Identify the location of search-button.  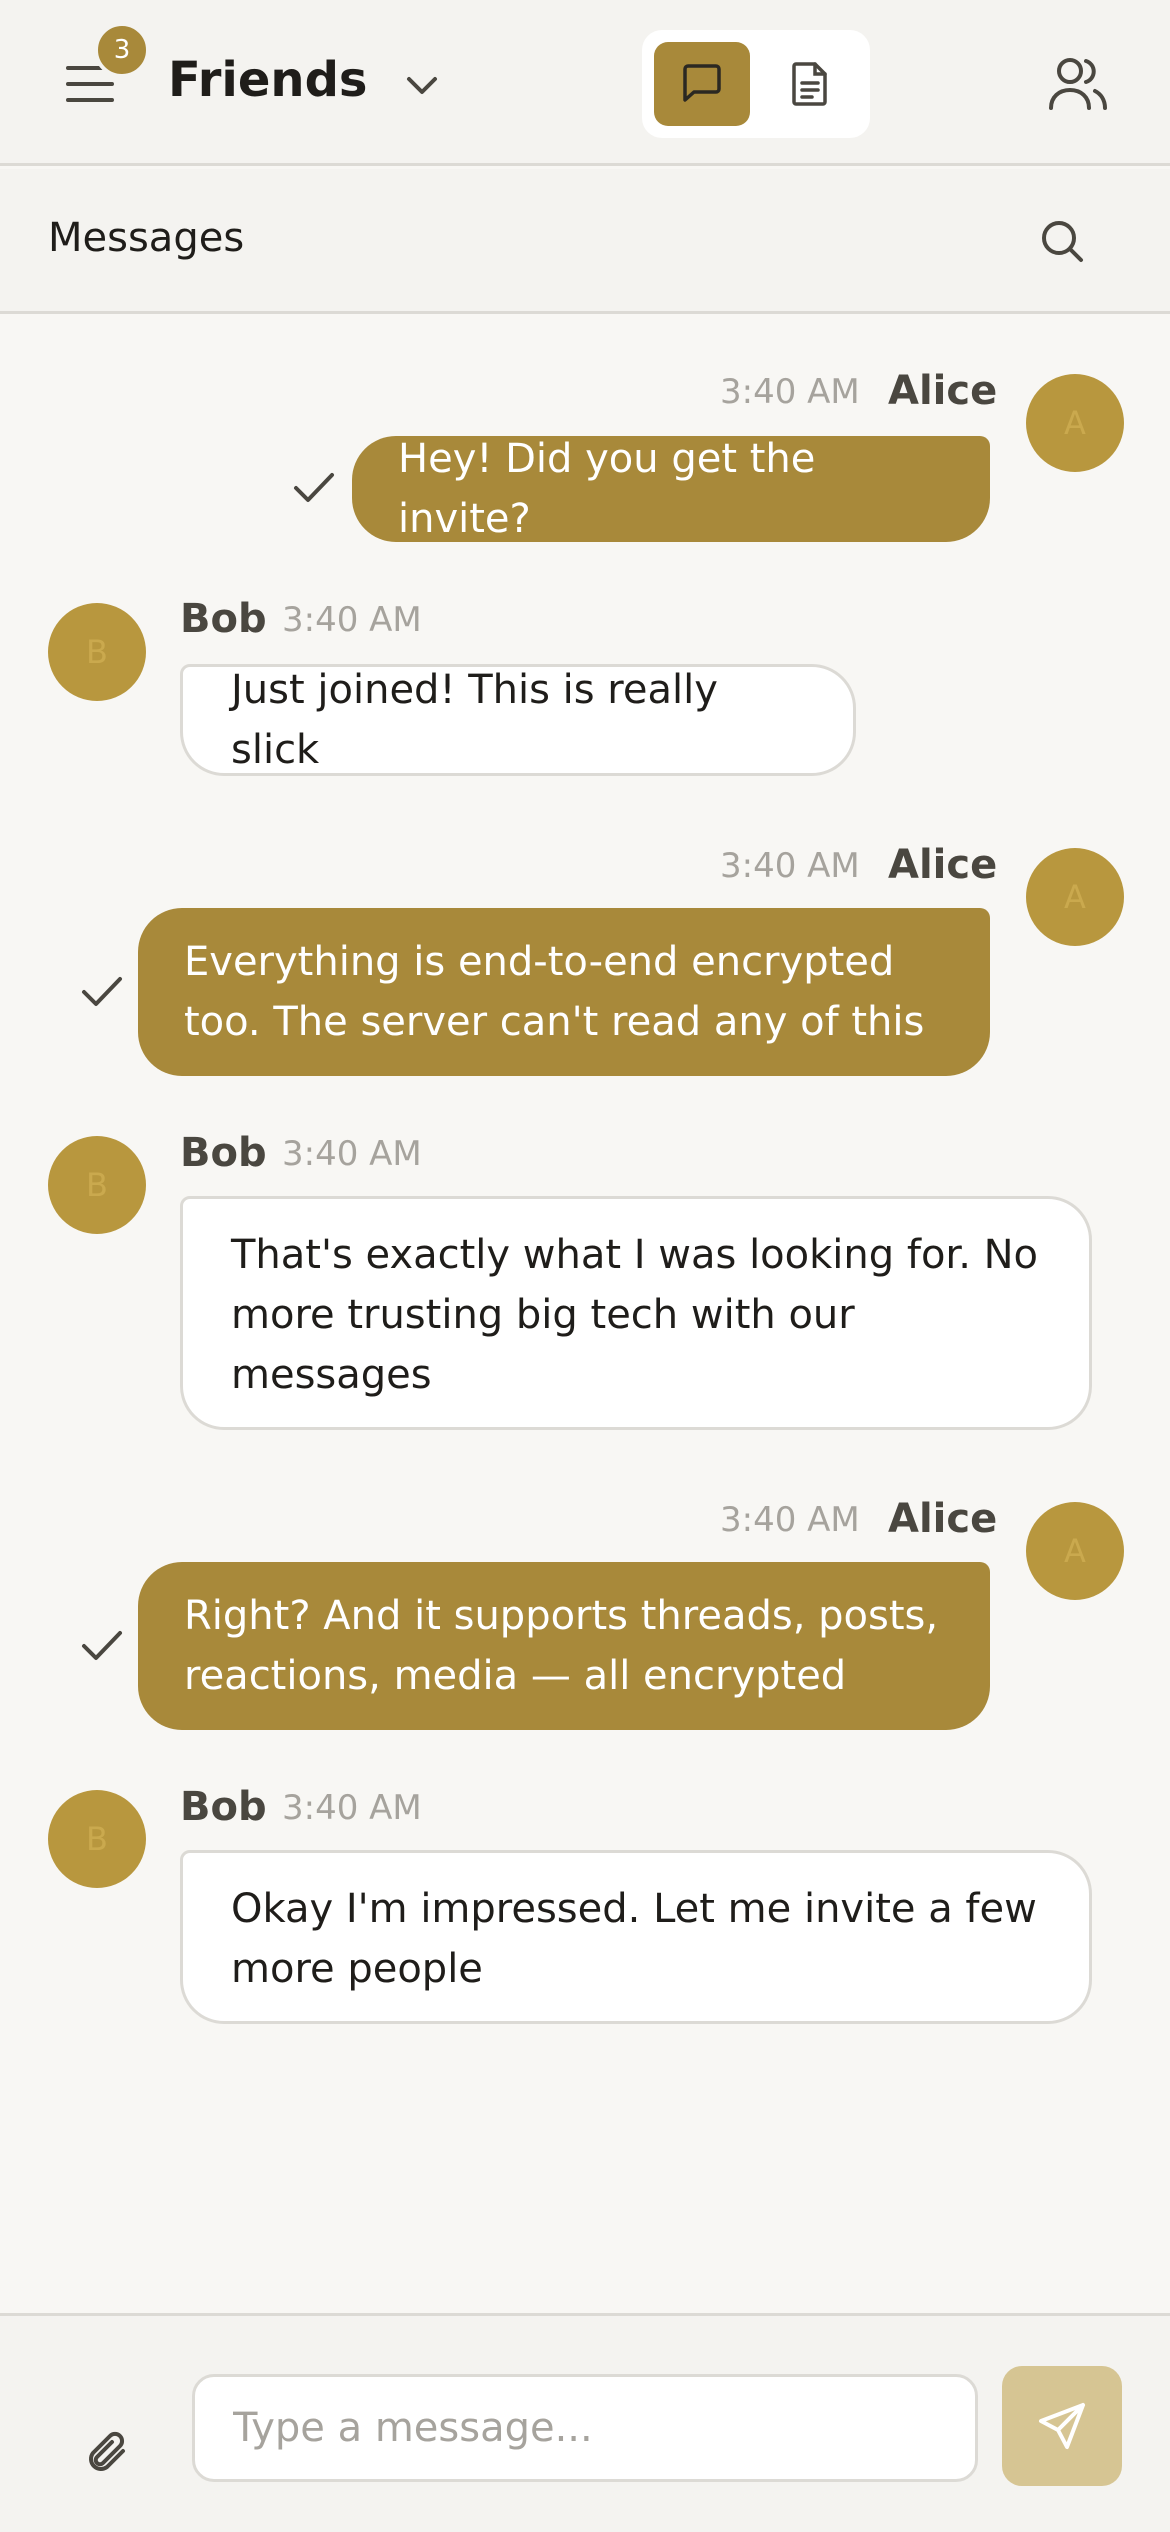
(1062, 241).